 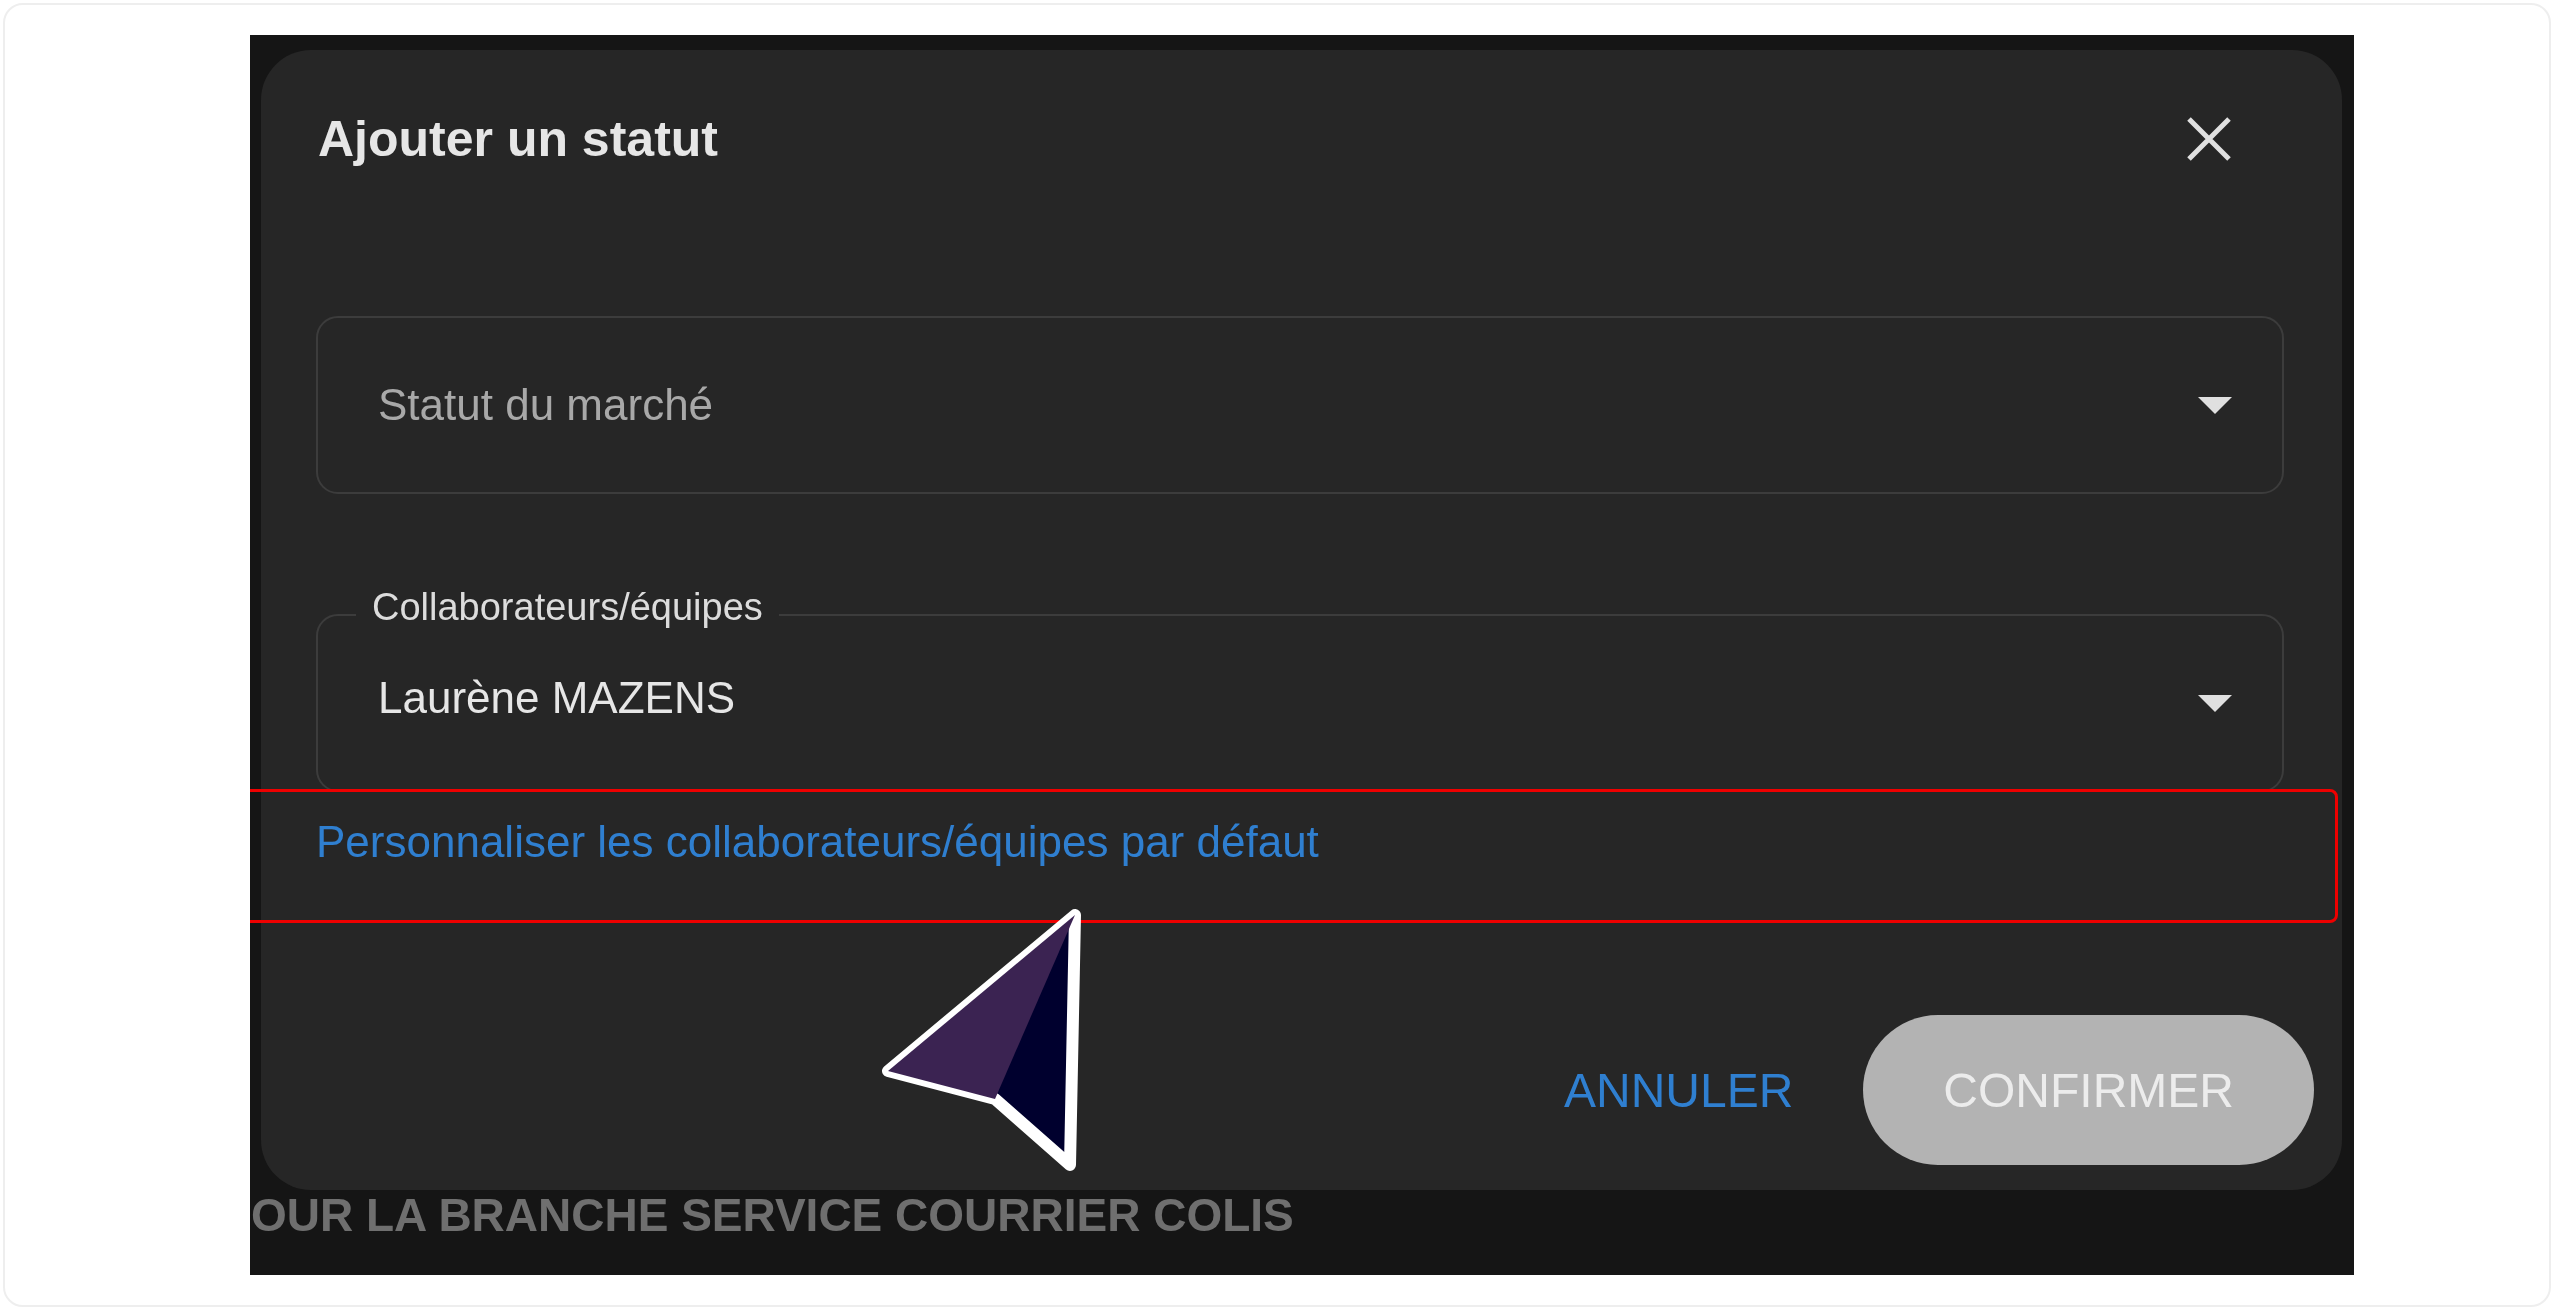 What do you see at coordinates (518, 139) in the screenshot?
I see `dialog-title: Ajouter un statut` at bounding box center [518, 139].